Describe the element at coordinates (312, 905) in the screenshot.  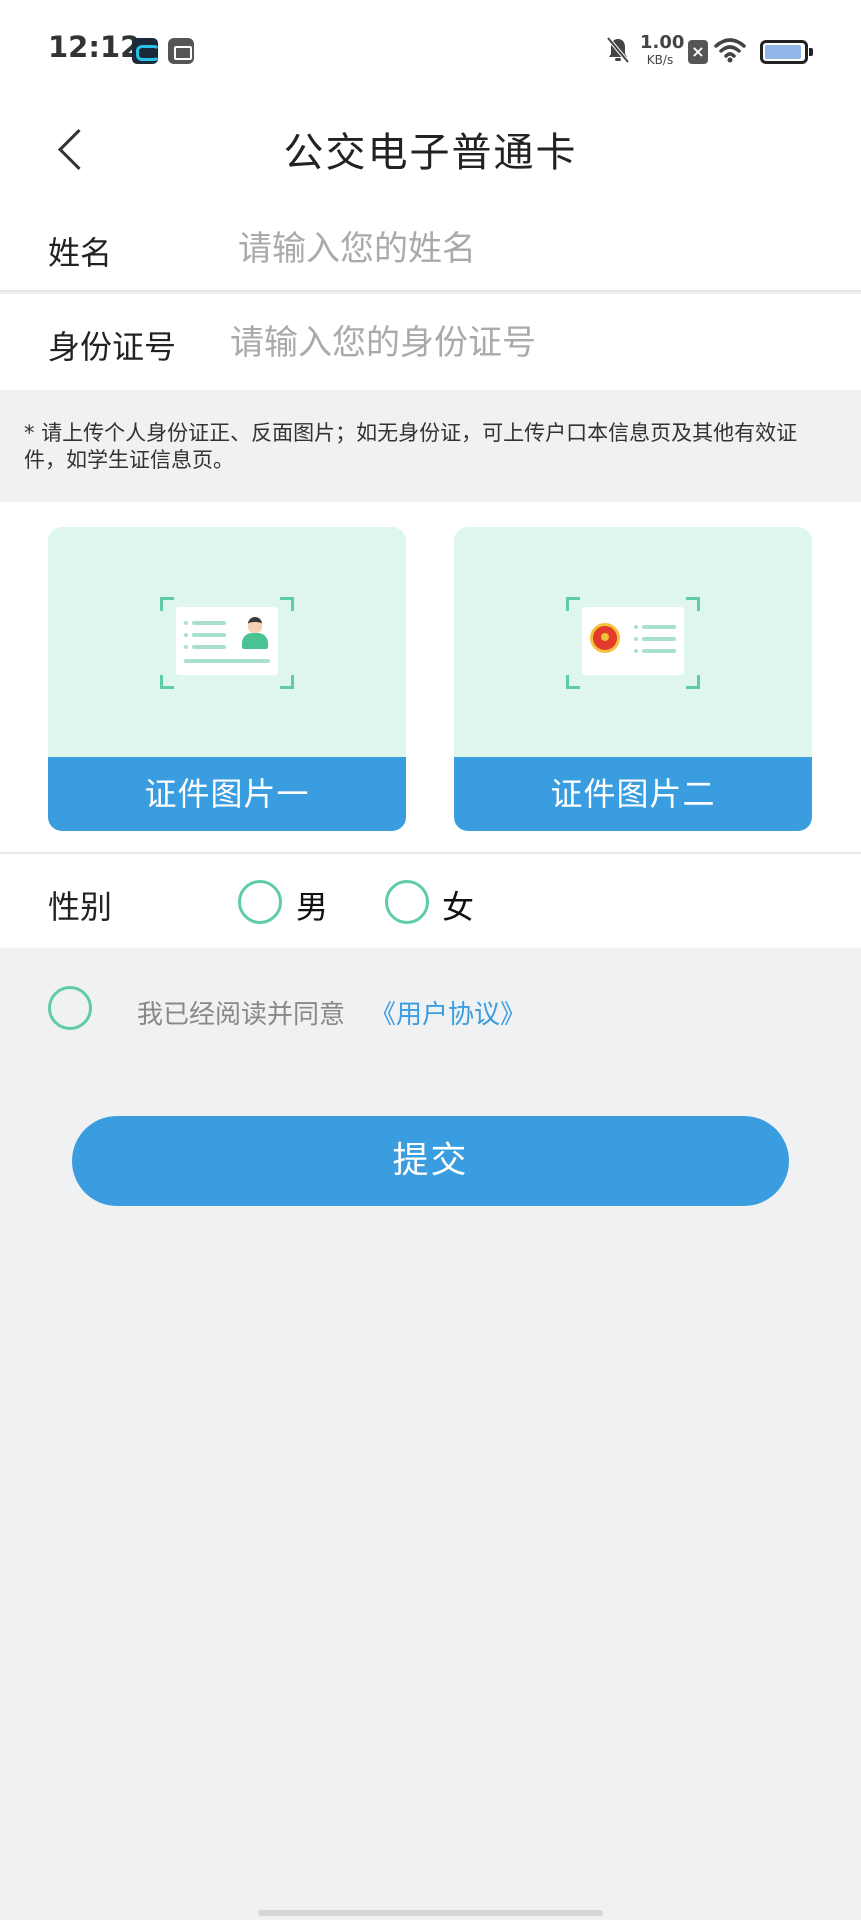
I see `gender-male-label: 男` at that location.